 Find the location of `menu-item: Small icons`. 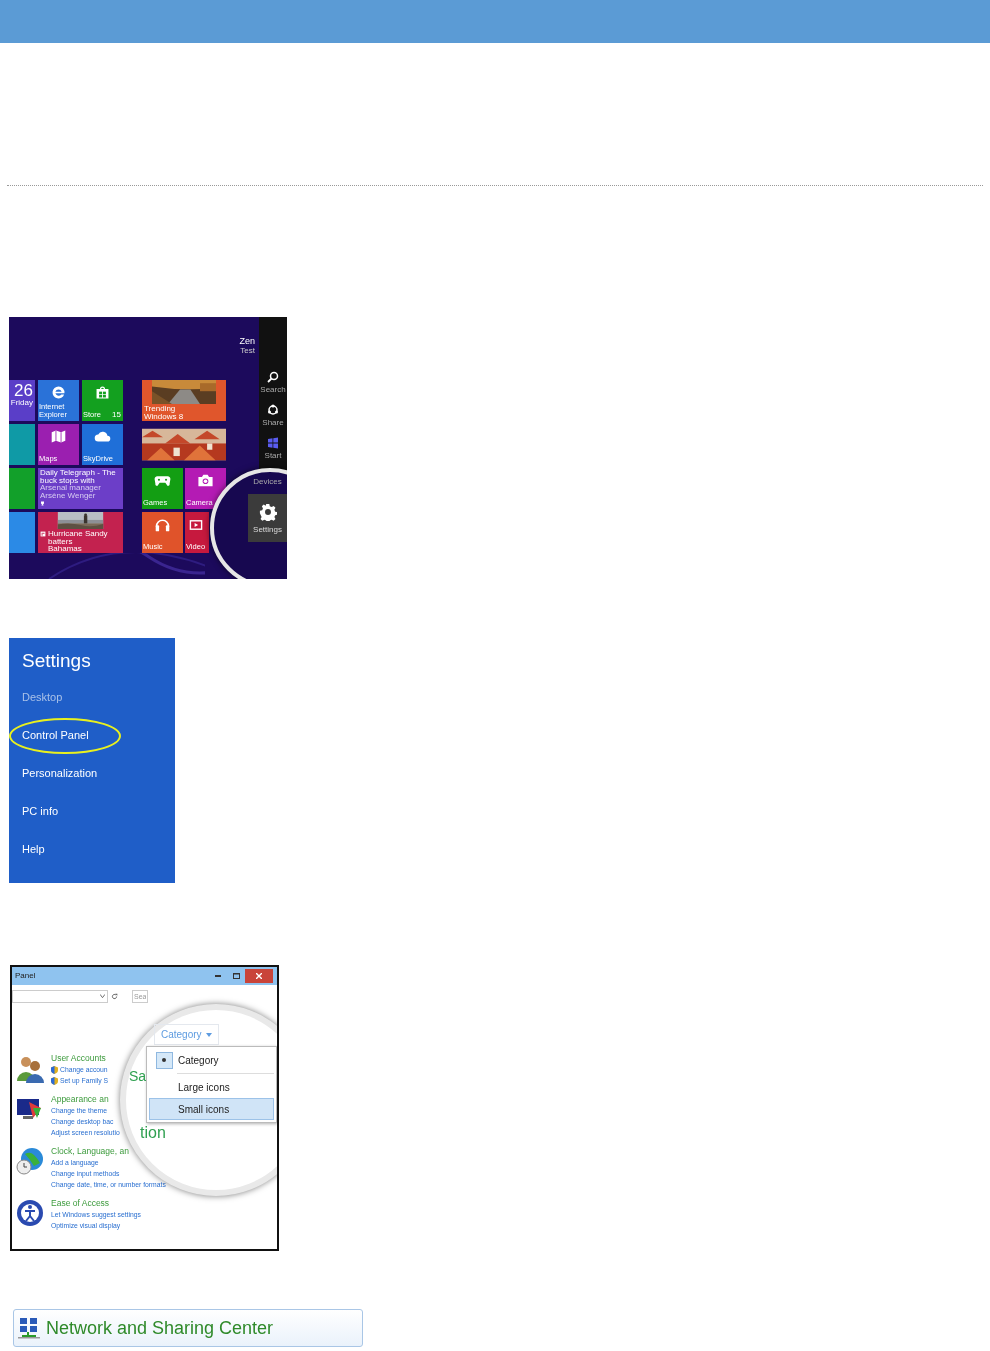

menu-item: Small icons is located at coordinates (211, 1109).